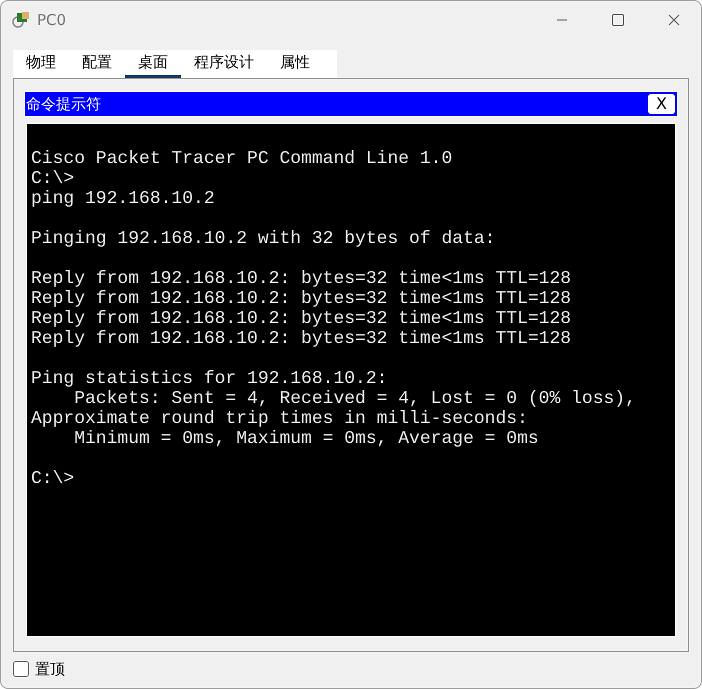  Describe the element at coordinates (21, 20) in the screenshot. I see `pc-icon` at that location.